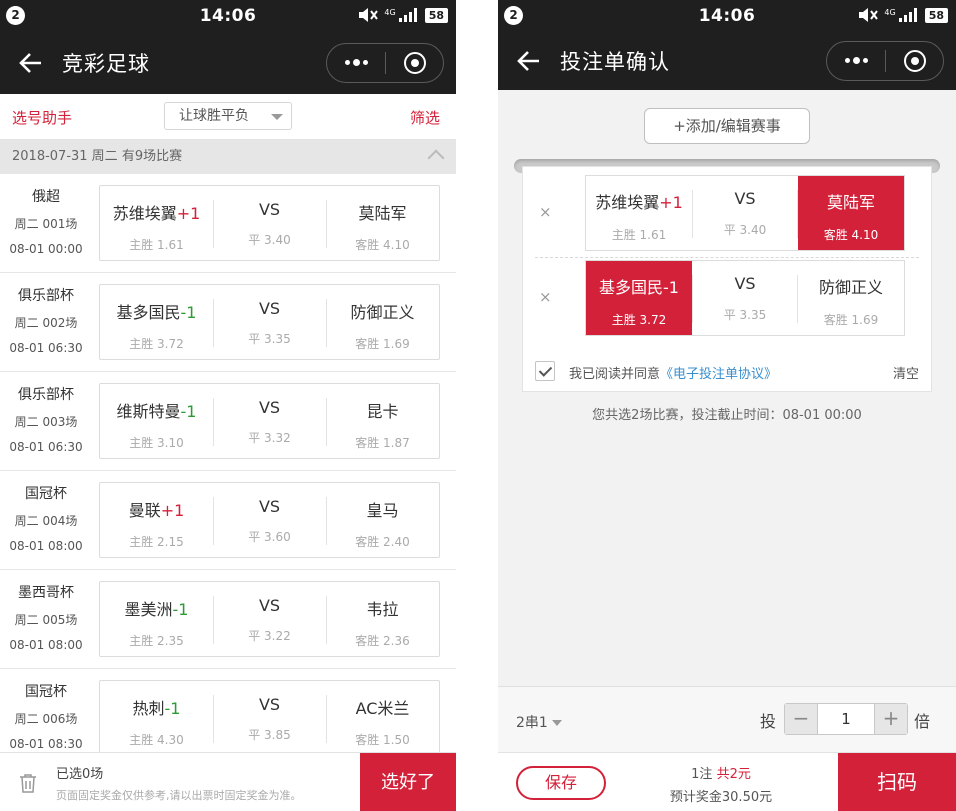 This screenshot has height=811, width=956. Describe the element at coordinates (408, 782) in the screenshot. I see `done-button: 选好了` at that location.